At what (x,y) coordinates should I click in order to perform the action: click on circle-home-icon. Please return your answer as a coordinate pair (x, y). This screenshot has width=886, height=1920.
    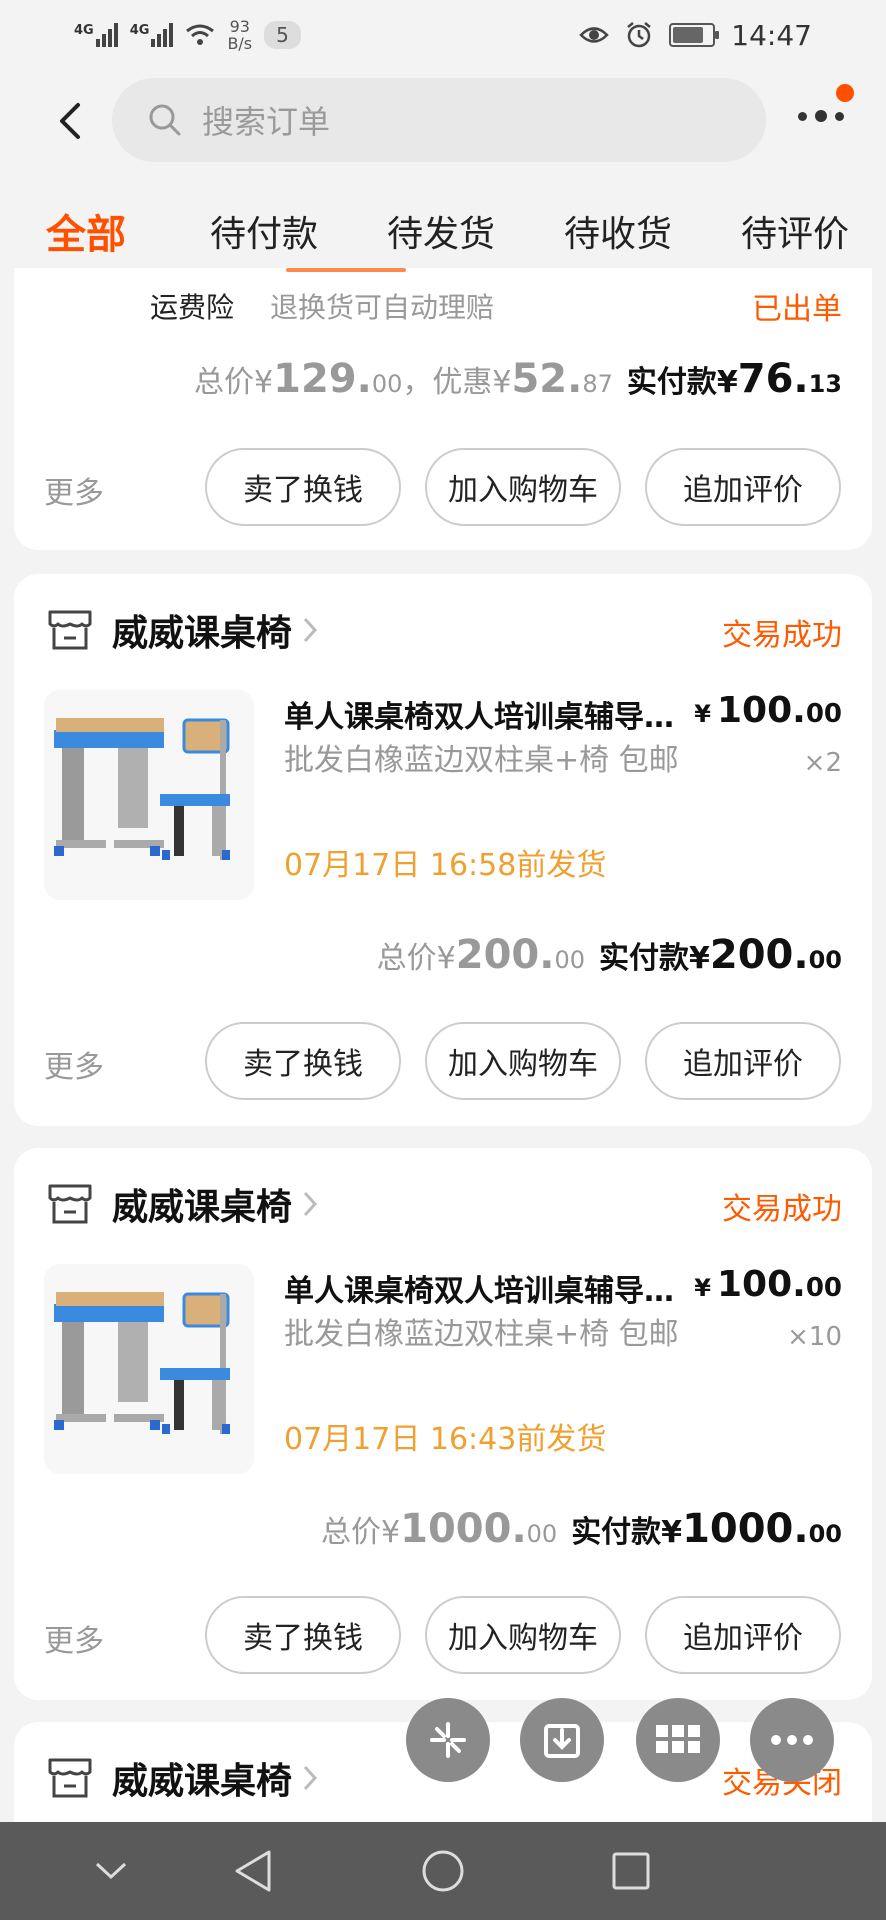
    Looking at the image, I should click on (443, 1871).